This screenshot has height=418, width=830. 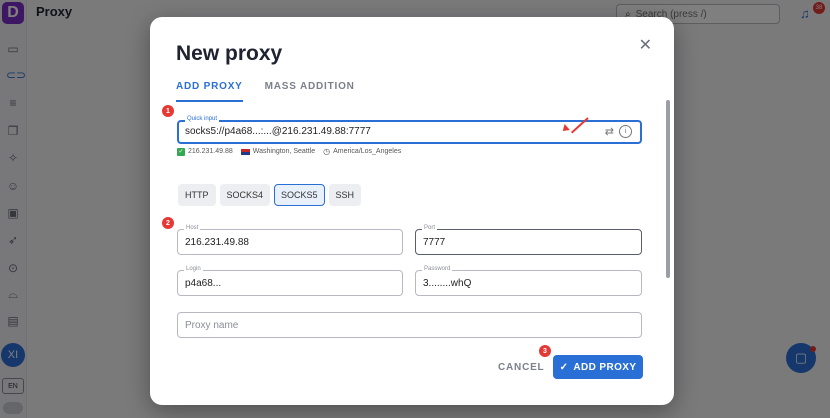 What do you see at coordinates (212, 325) in the screenshot?
I see `proxy-name-placeholder: Proxy name` at bounding box center [212, 325].